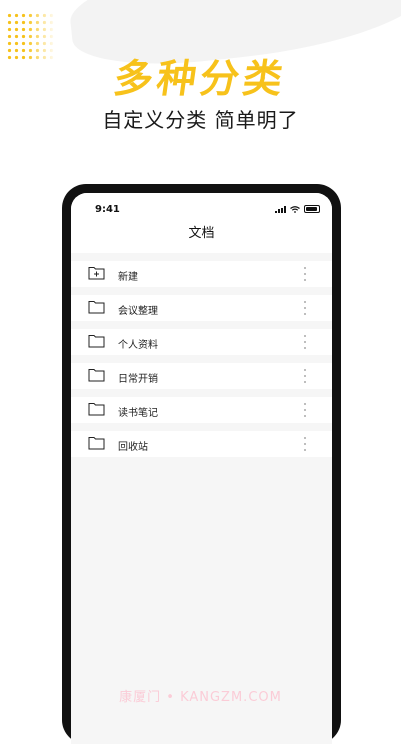  I want to click on battery-icon, so click(312, 209).